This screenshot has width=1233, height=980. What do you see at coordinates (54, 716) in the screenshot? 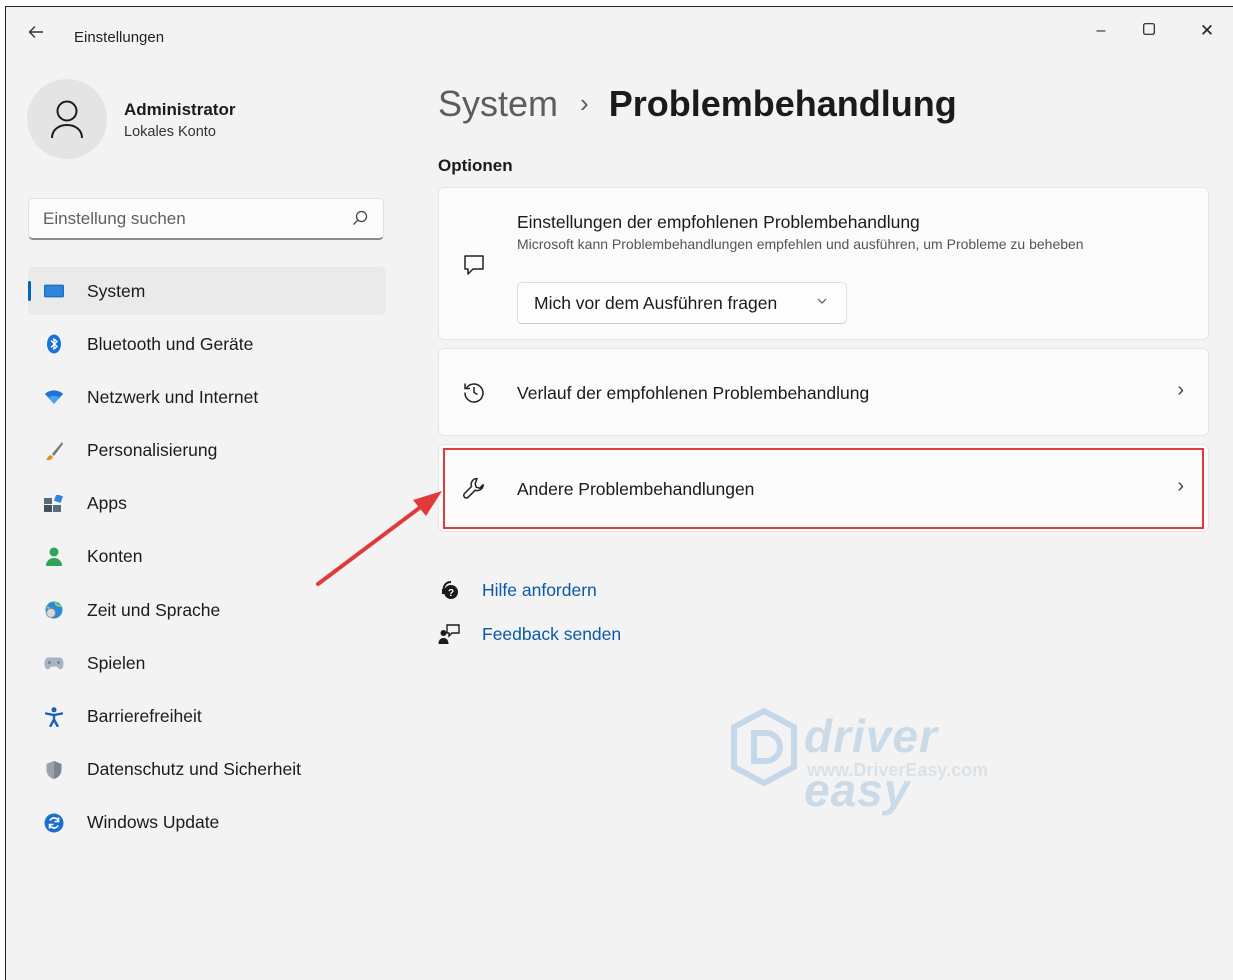
I see `accessibility-icon` at bounding box center [54, 716].